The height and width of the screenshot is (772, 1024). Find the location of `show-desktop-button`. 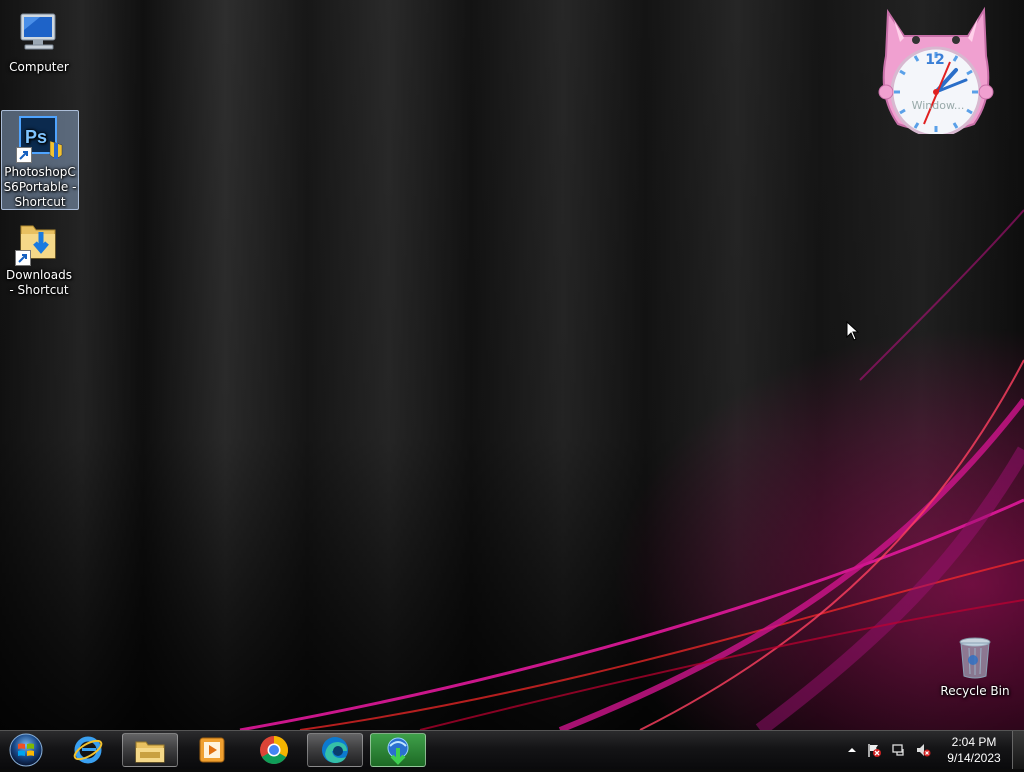

show-desktop-button is located at coordinates (1018, 750).